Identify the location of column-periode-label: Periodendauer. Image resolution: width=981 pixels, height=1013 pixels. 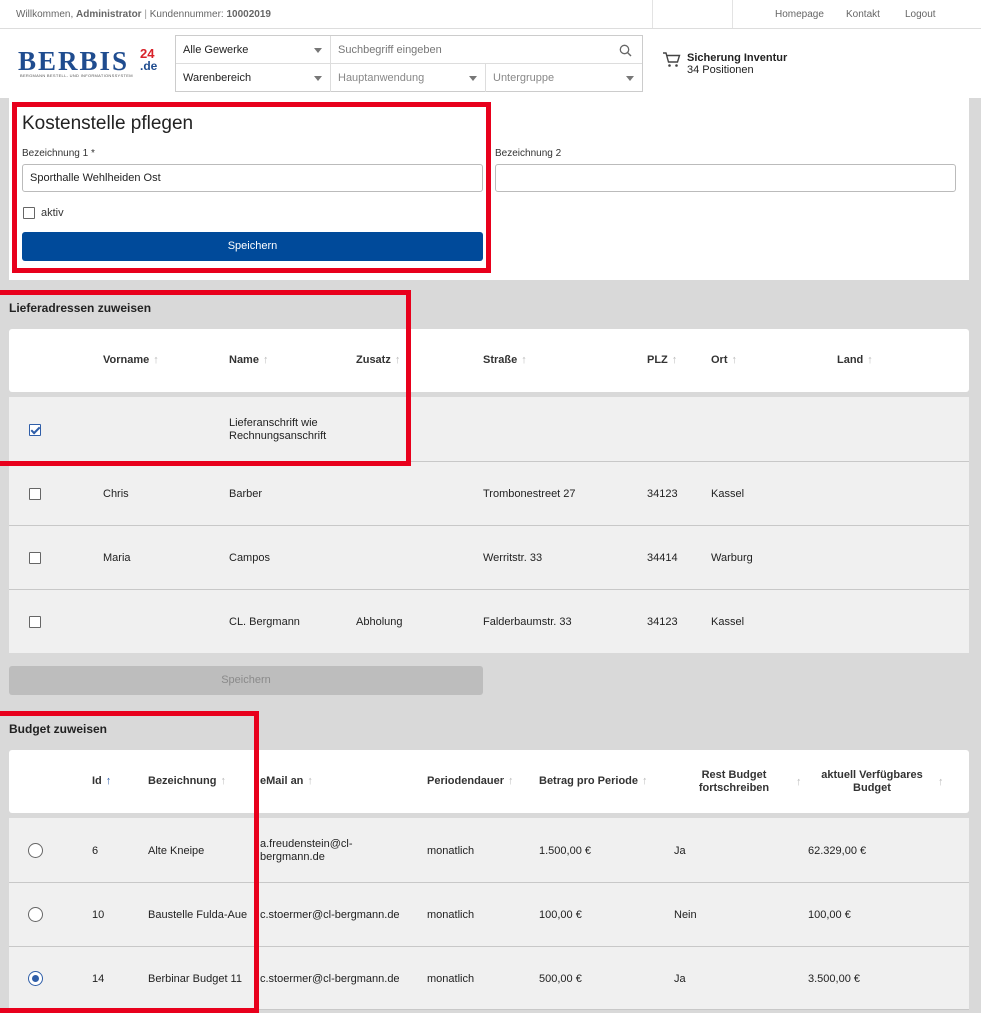
(466, 781).